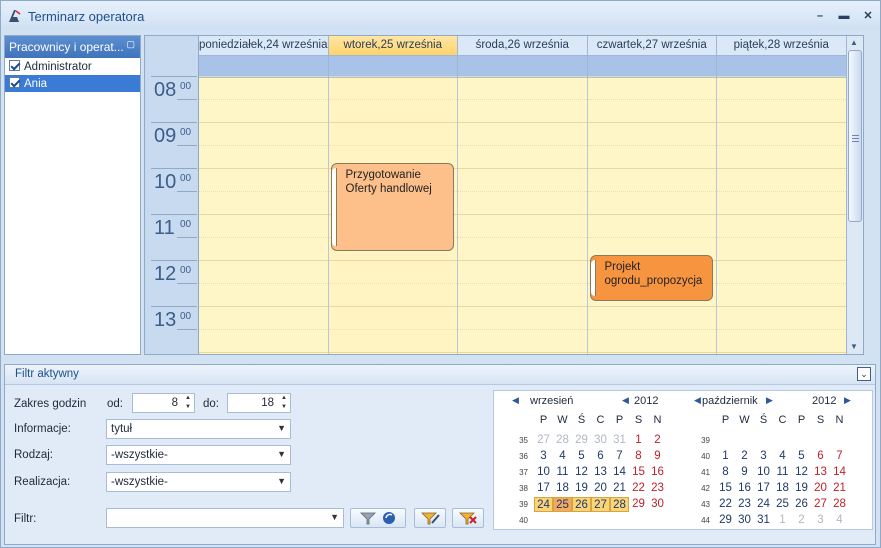 The image size is (881, 548). What do you see at coordinates (581, 472) in the screenshot?
I see `calendar-day: 12` at bounding box center [581, 472].